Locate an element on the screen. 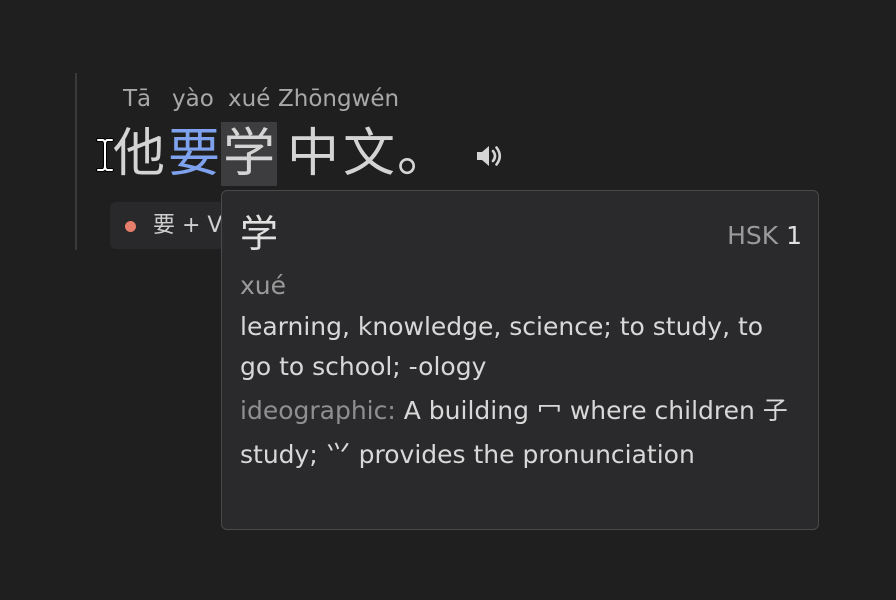  etymology-label: ideographic: is located at coordinates (318, 410).